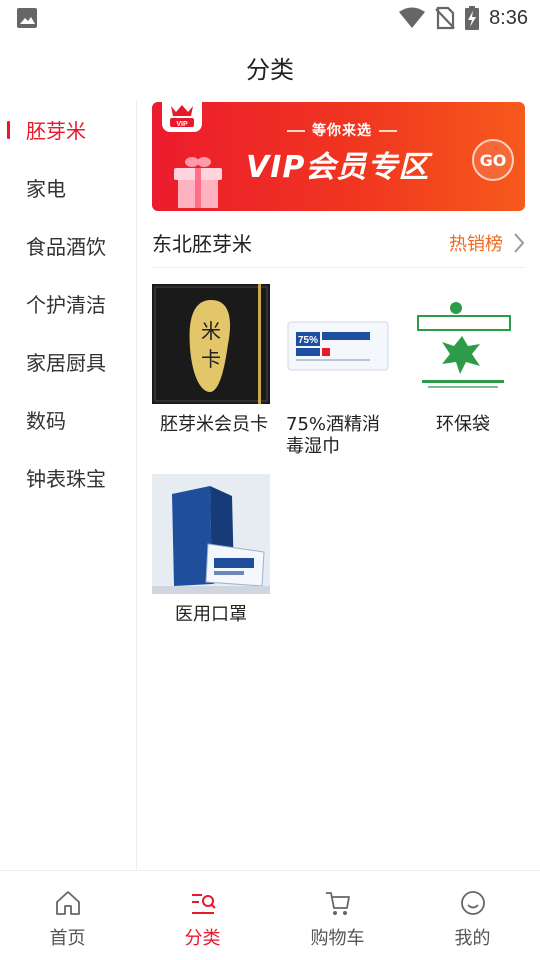  I want to click on banner-go-button: GO, so click(493, 160).